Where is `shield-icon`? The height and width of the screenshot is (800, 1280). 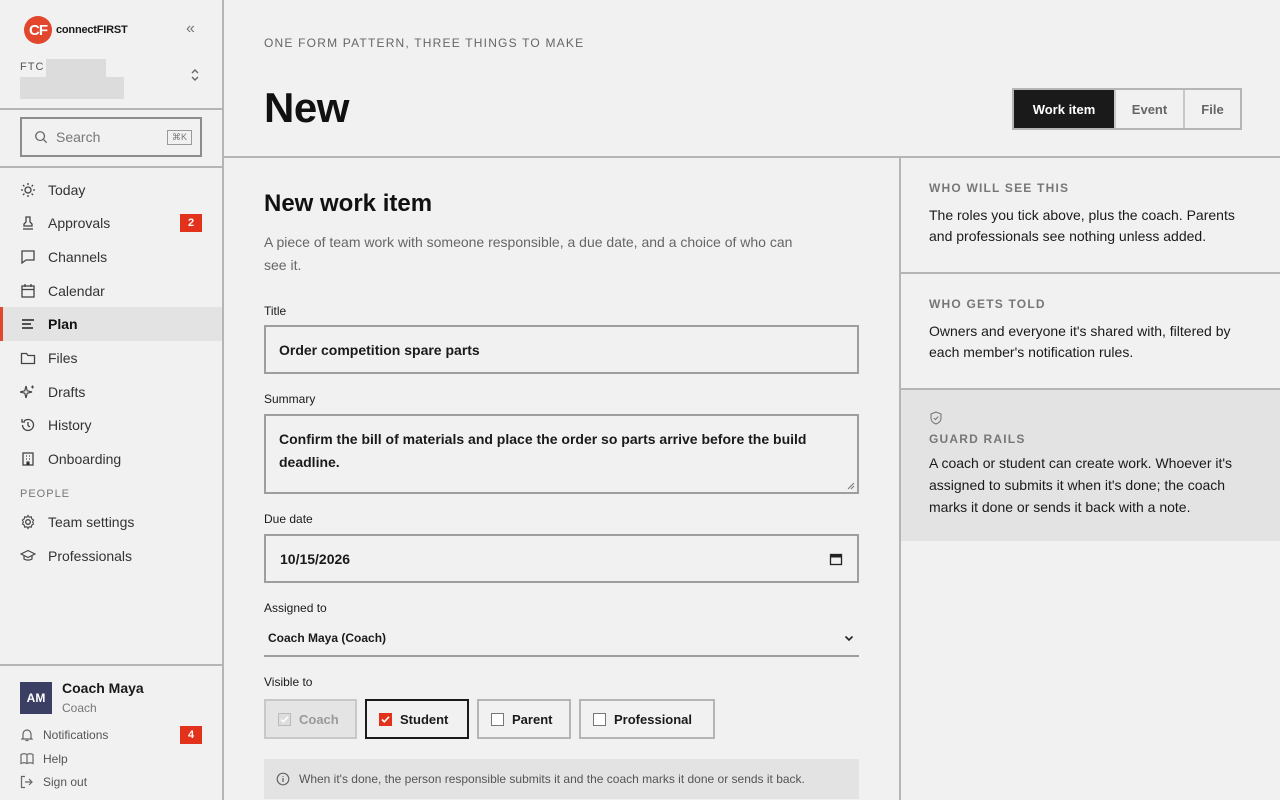
shield-icon is located at coordinates (936, 418).